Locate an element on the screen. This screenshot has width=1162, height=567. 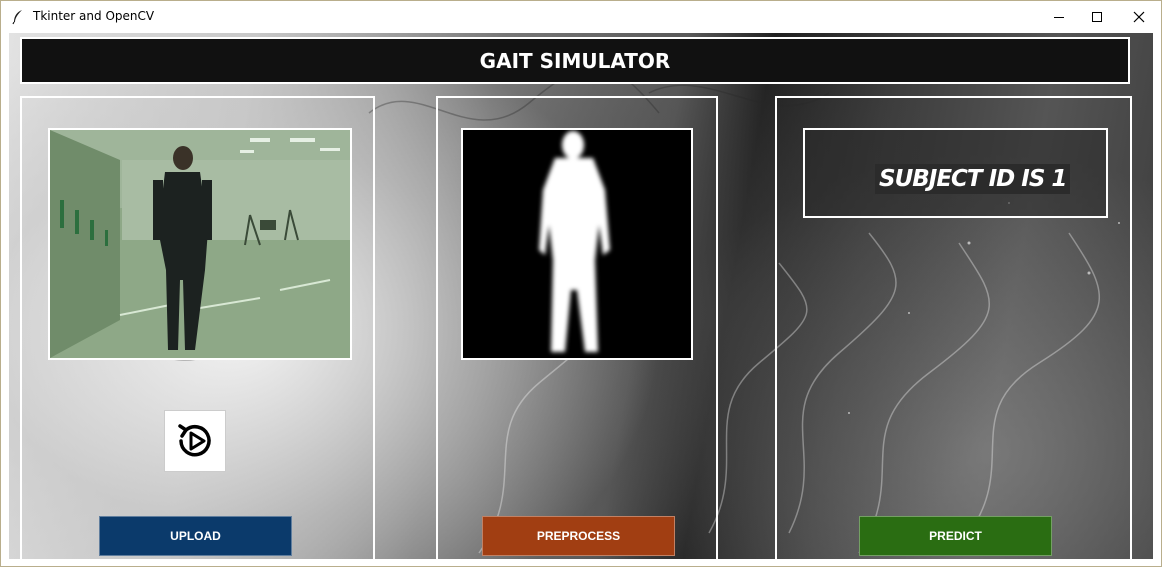
replay-button is located at coordinates (195, 441).